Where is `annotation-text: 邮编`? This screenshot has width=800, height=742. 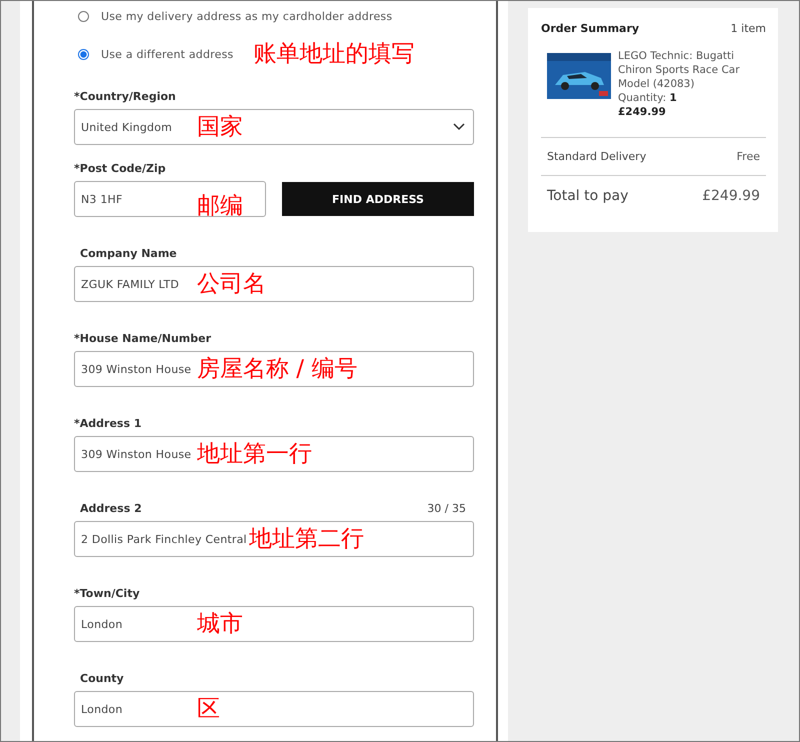 annotation-text: 邮编 is located at coordinates (220, 206).